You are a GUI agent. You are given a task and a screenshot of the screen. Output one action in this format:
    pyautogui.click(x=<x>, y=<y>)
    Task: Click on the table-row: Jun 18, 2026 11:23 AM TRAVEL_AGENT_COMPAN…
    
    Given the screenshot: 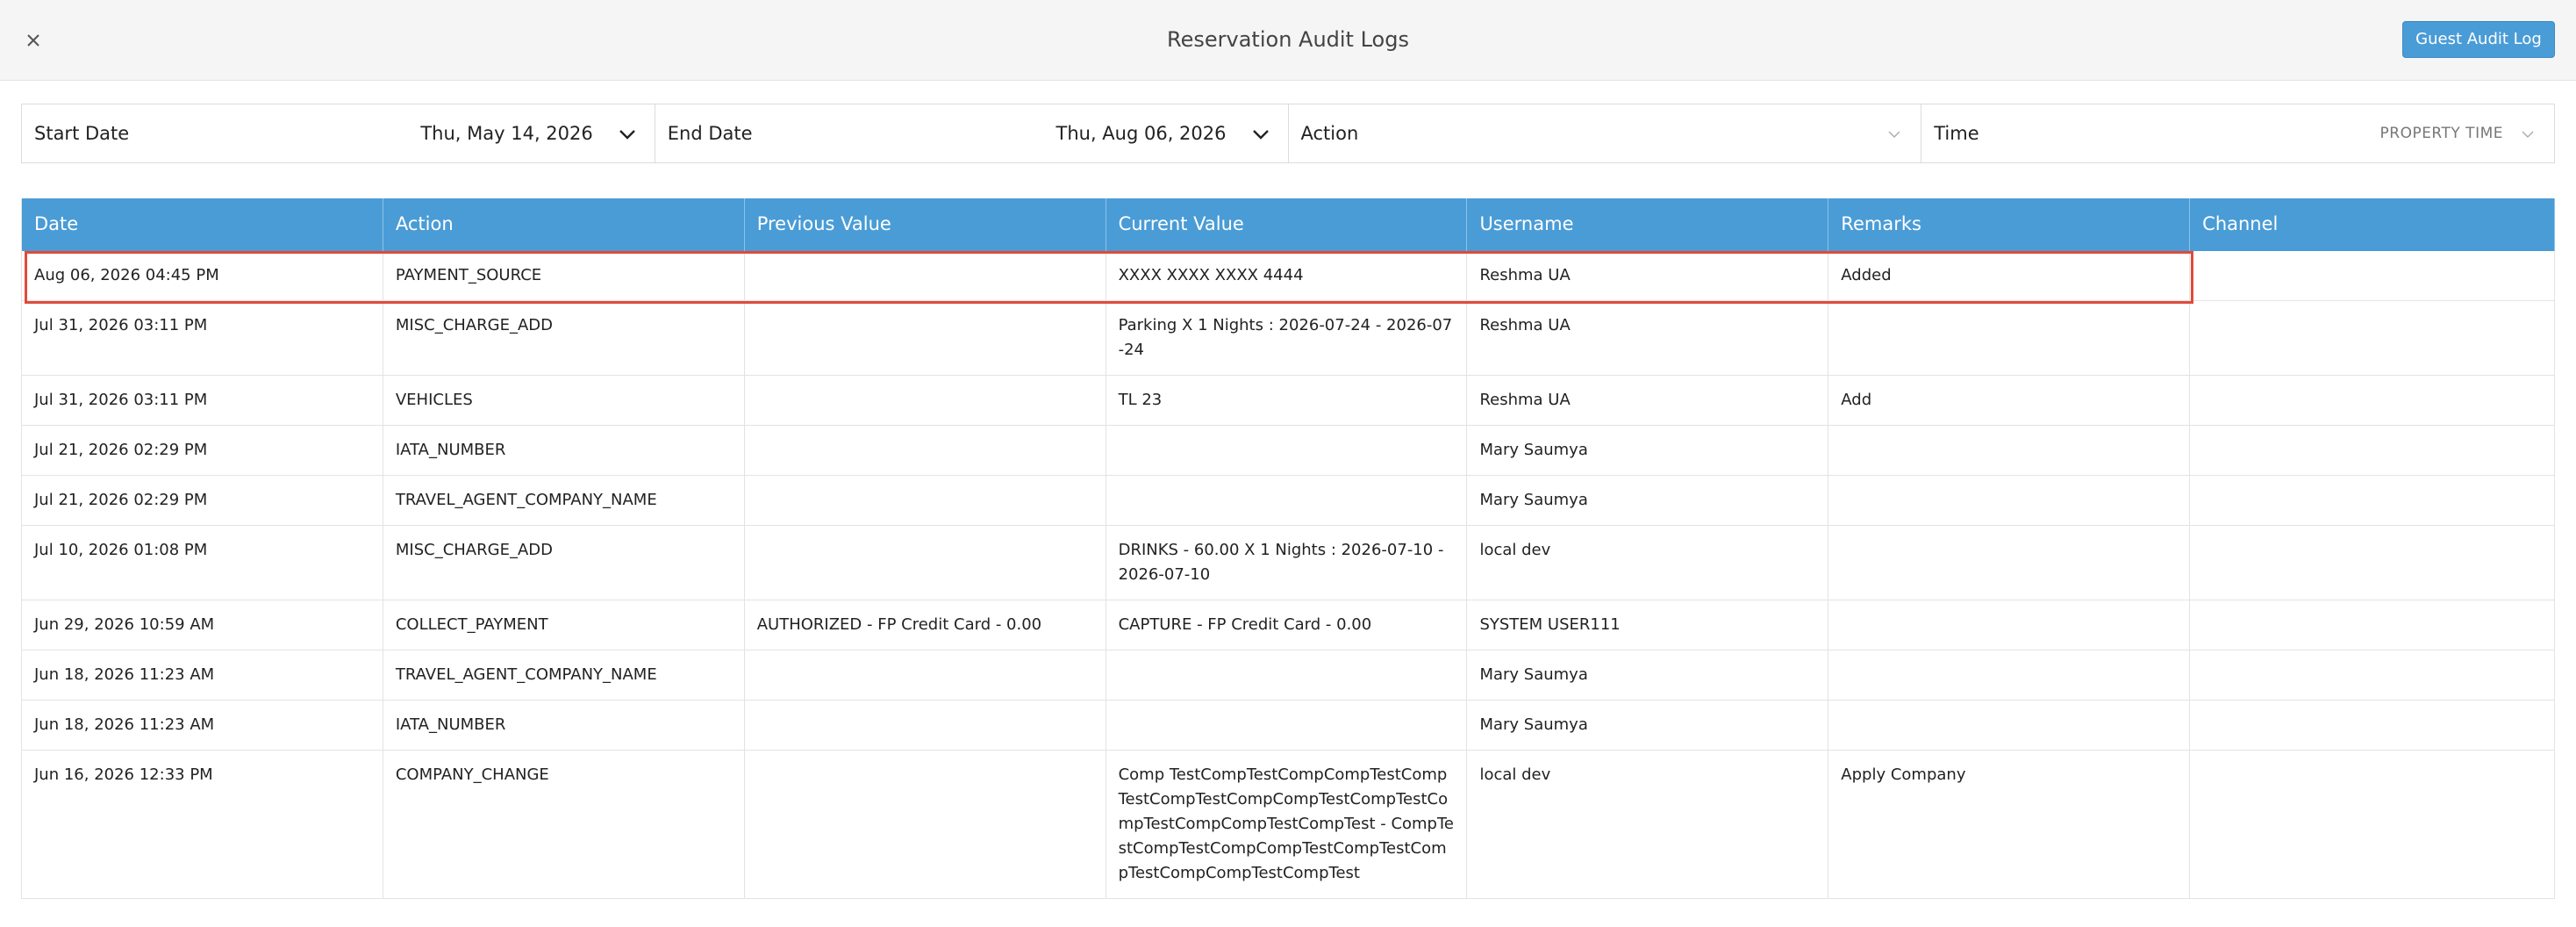 What is the action you would take?
    pyautogui.click(x=1289, y=675)
    